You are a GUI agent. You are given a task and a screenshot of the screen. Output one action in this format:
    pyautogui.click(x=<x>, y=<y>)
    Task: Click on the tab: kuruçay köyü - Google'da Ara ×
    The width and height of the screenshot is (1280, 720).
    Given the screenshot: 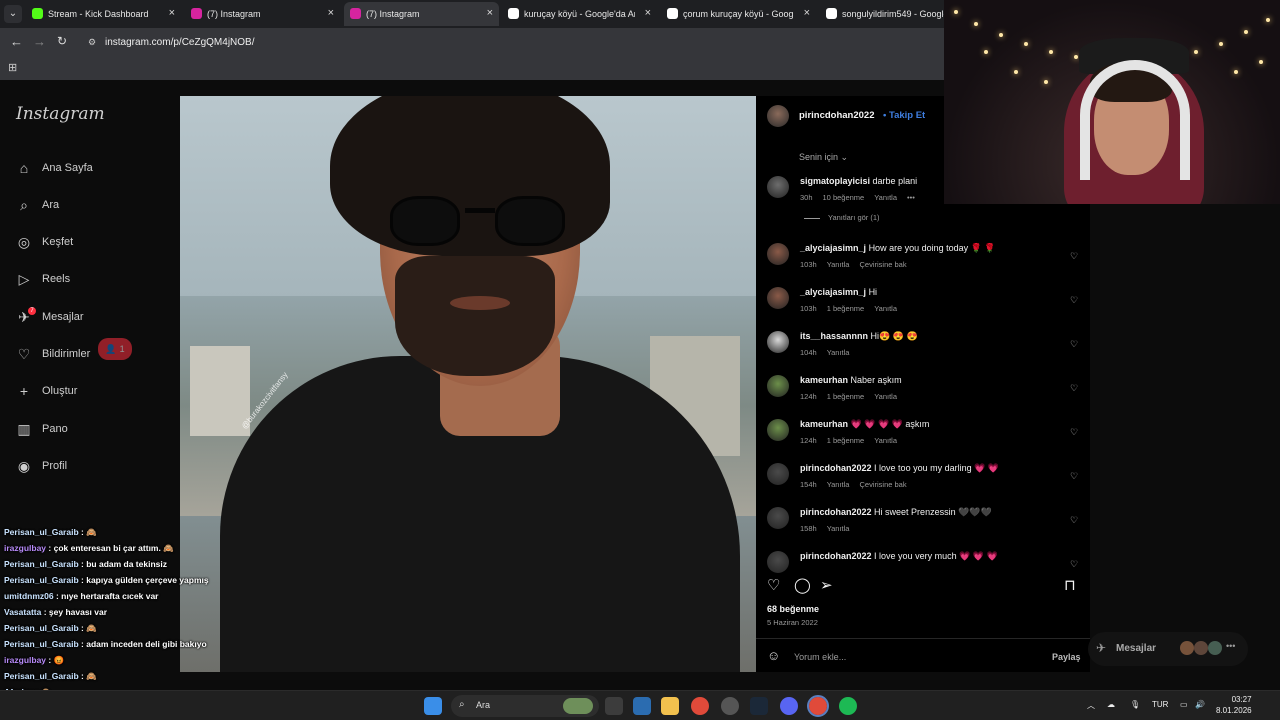 What is the action you would take?
    pyautogui.click(x=579, y=14)
    